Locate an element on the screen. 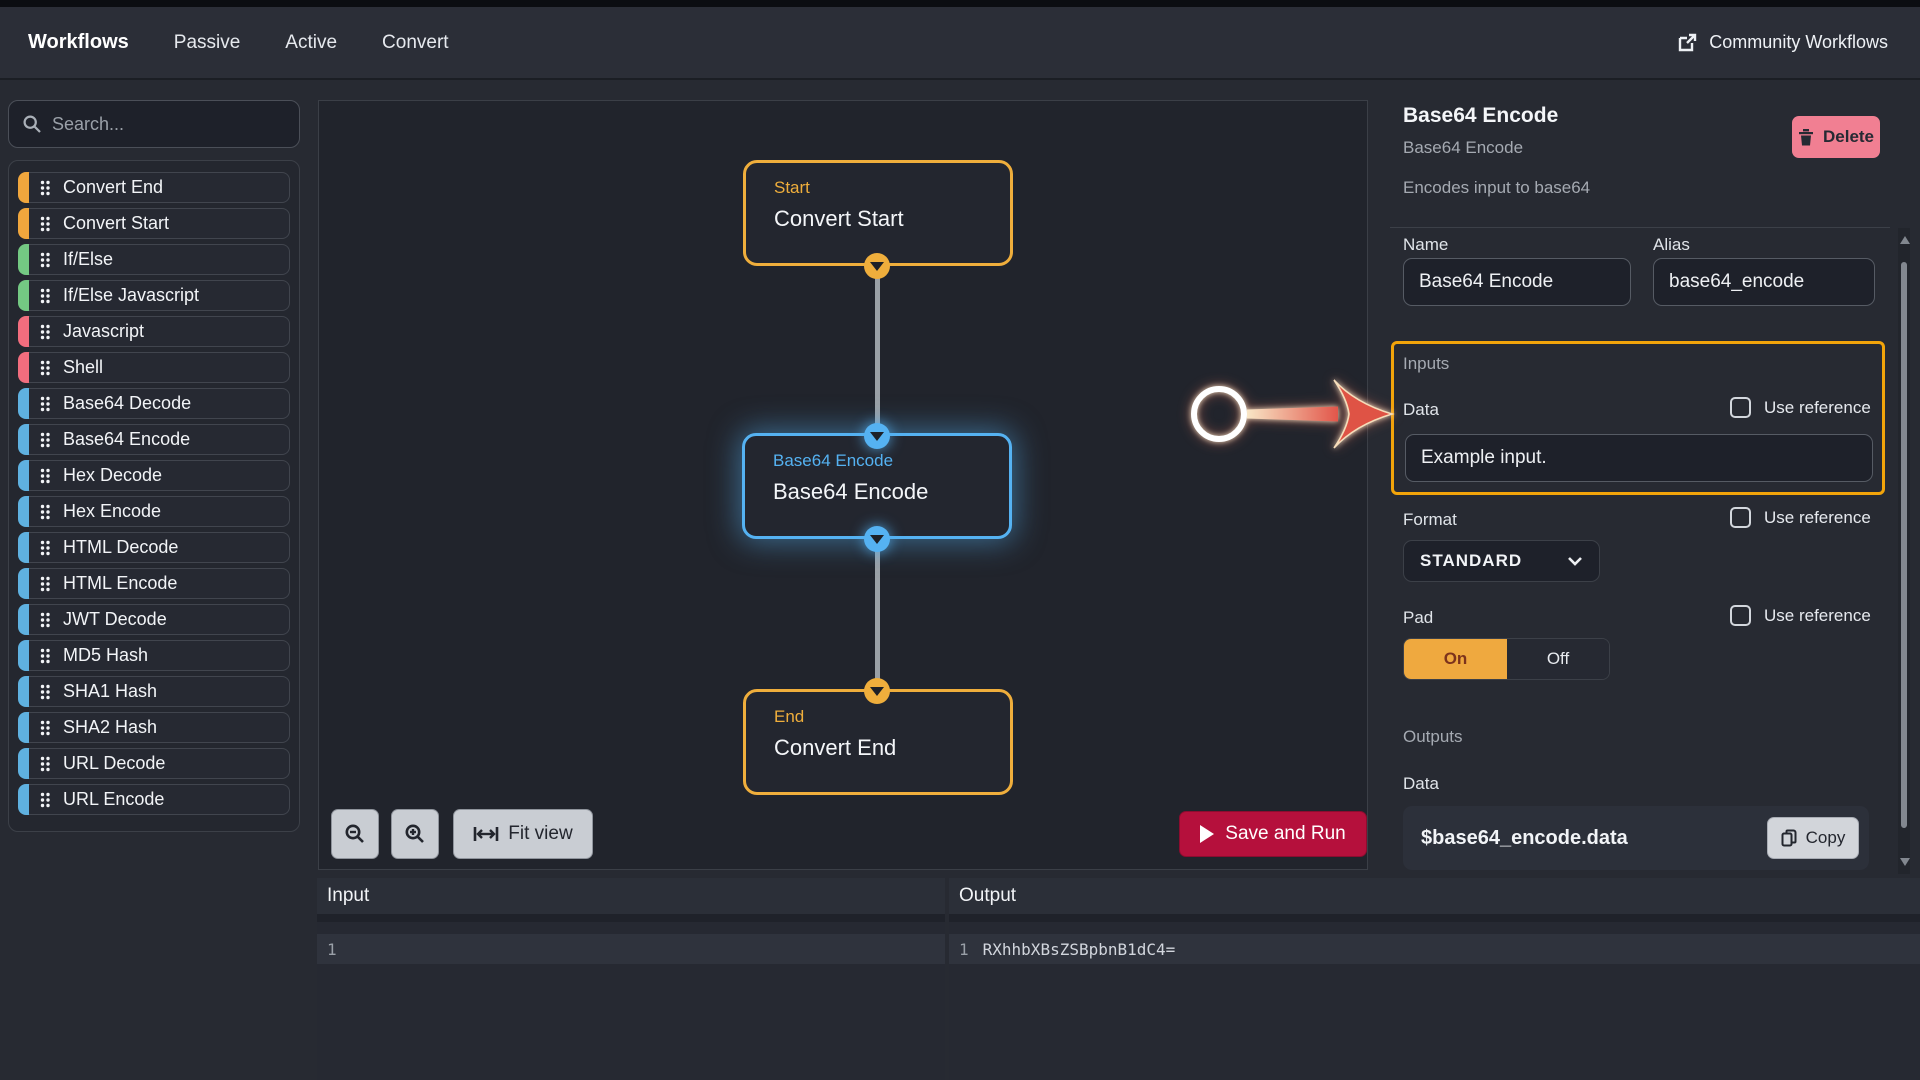 The width and height of the screenshot is (1920, 1080). sidebar-item-md5-hash: MD5 Hash is located at coordinates (154, 655).